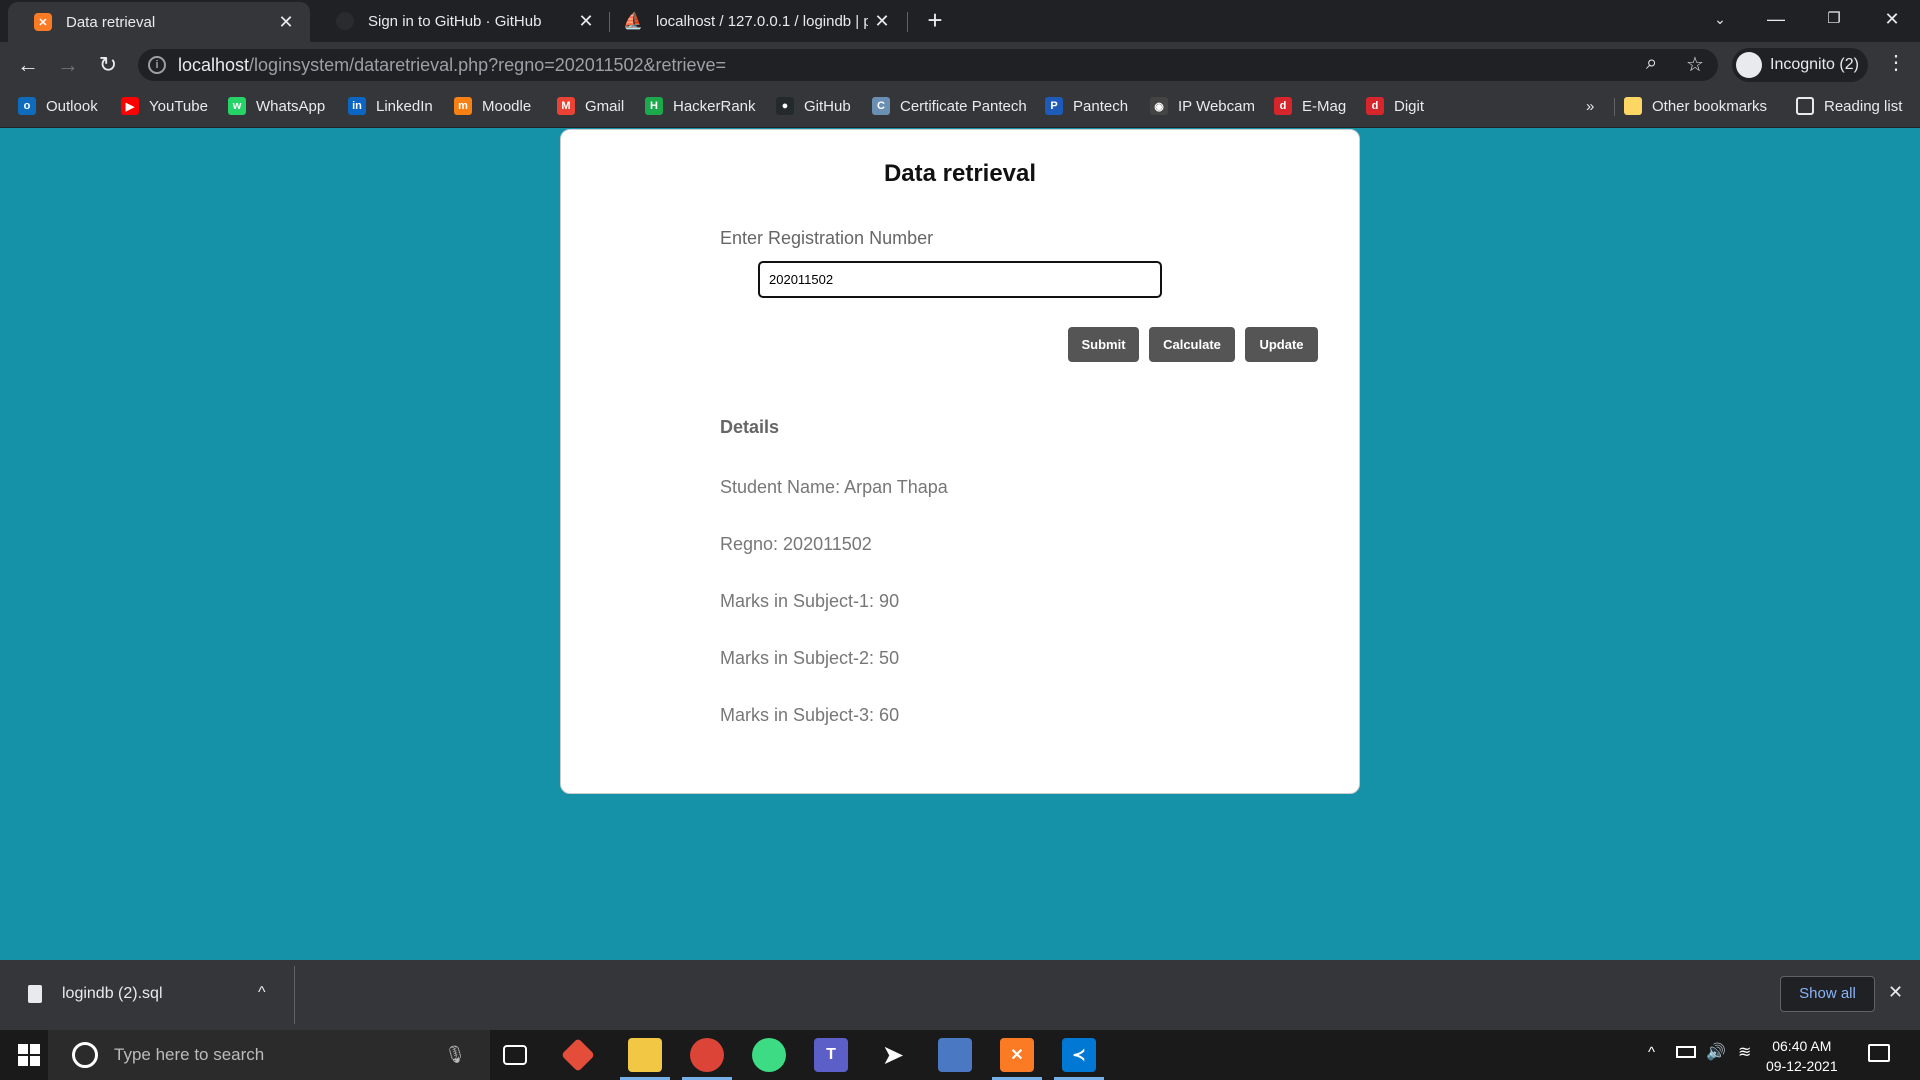  Describe the element at coordinates (1633, 106) in the screenshot. I see `folder-icon` at that location.